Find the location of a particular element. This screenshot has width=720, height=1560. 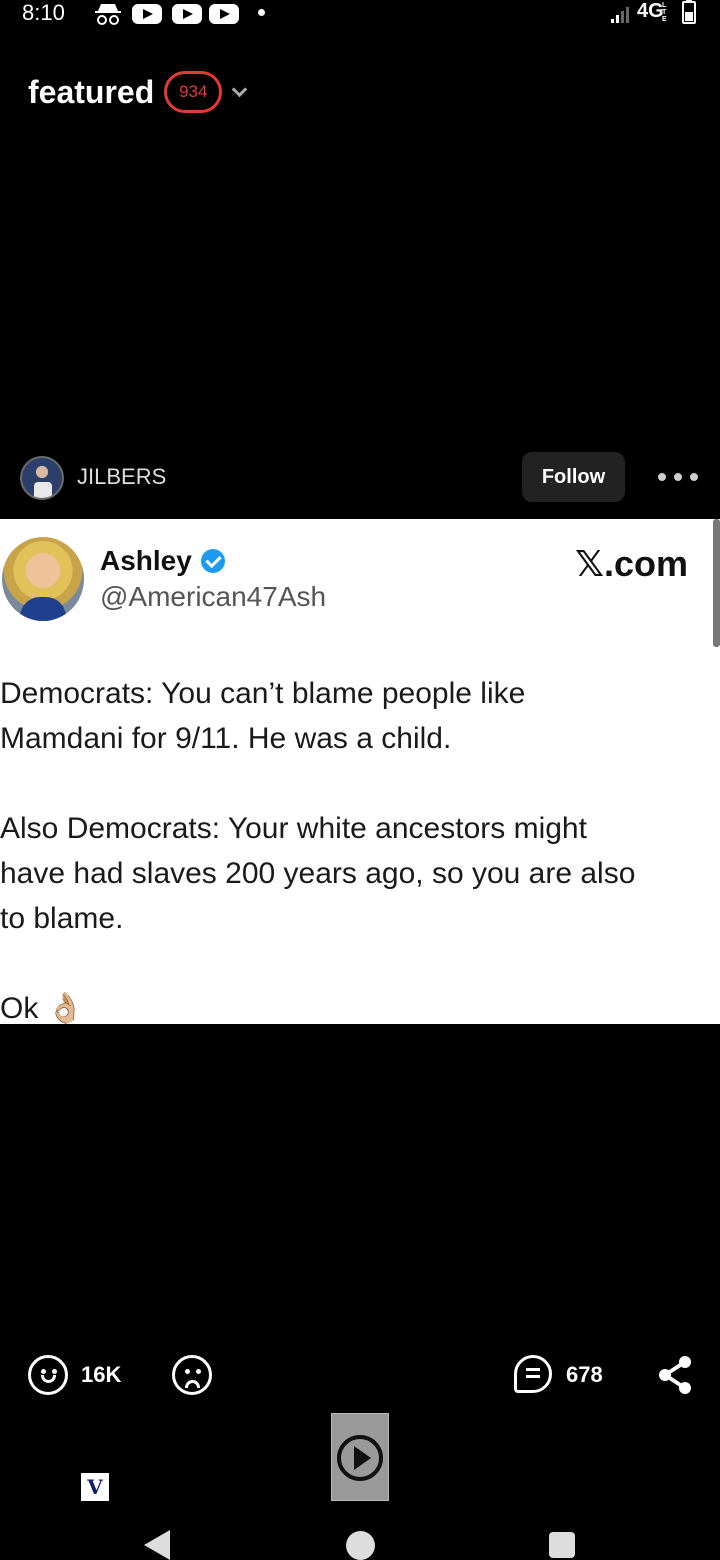

x-com-watermark: 𝕏.com is located at coordinates (631, 563).